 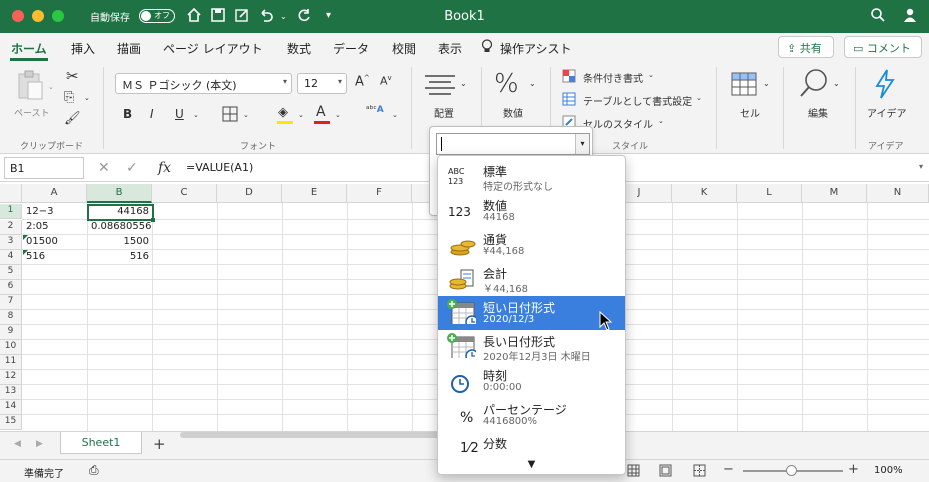 What do you see at coordinates (888, 470) in the screenshot?
I see `zoom-level: 100%` at bounding box center [888, 470].